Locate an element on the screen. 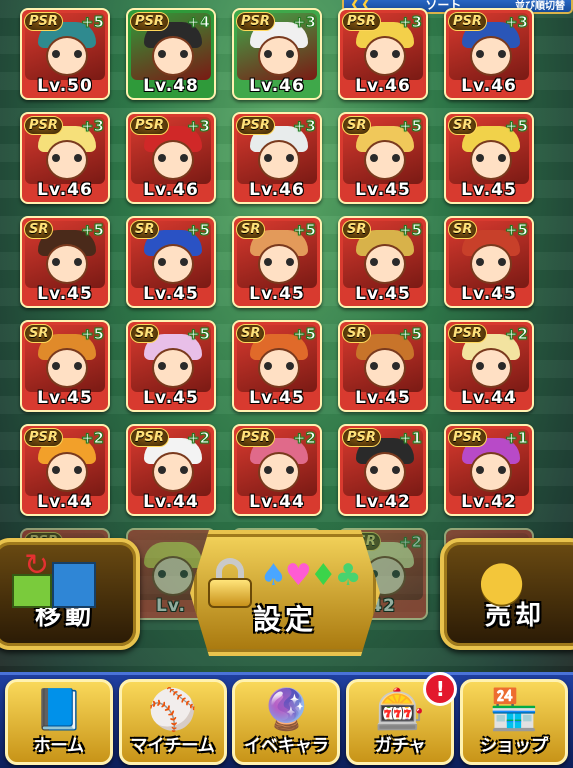 The height and width of the screenshot is (768, 573). event-character-icon: 🔮 is located at coordinates (286, 709).